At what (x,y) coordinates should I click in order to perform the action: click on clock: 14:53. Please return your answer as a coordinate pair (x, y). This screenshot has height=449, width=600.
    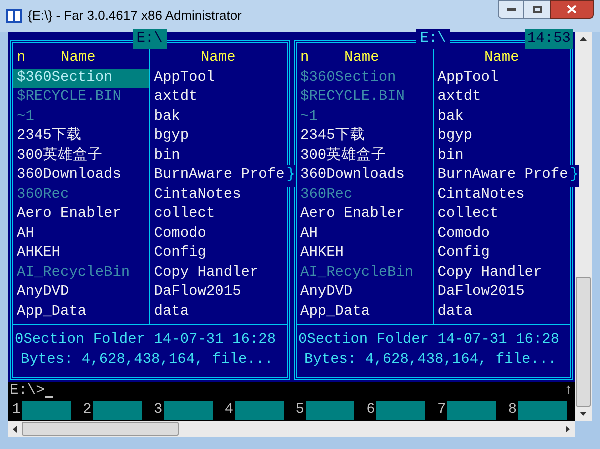
    Looking at the image, I should click on (549, 39).